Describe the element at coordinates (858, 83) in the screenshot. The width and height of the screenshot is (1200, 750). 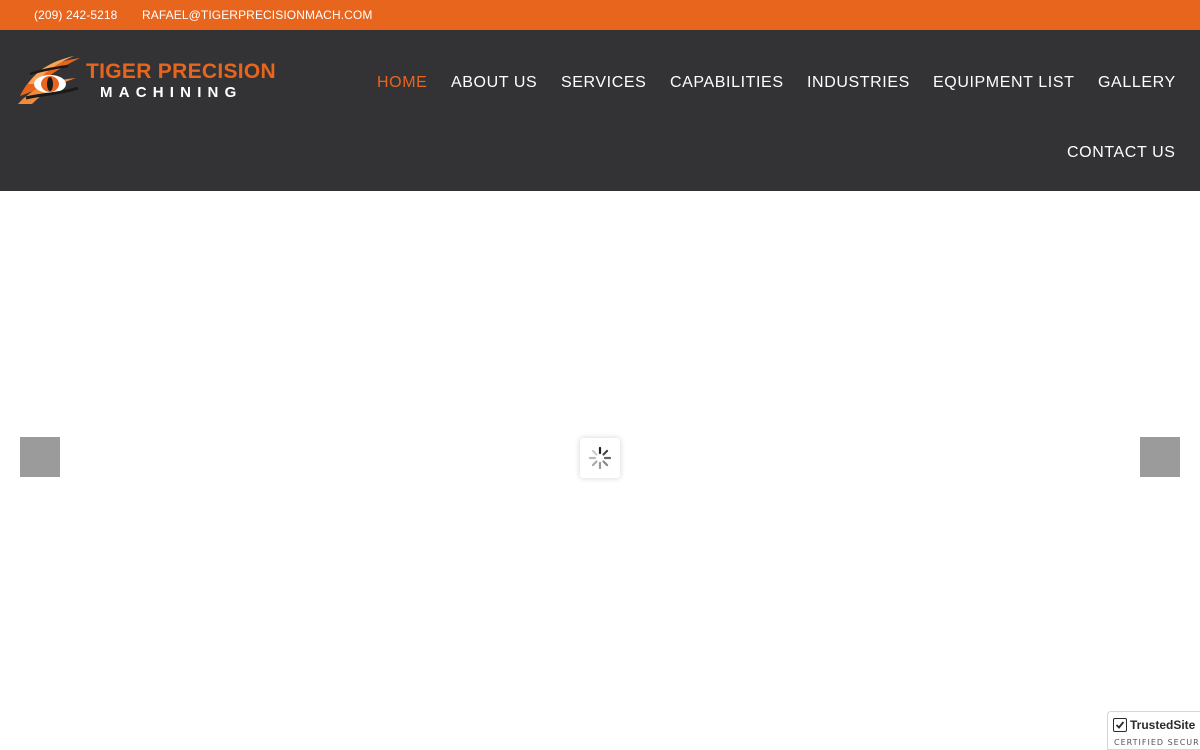
I see `nav-industries: INDUSTRIES` at that location.